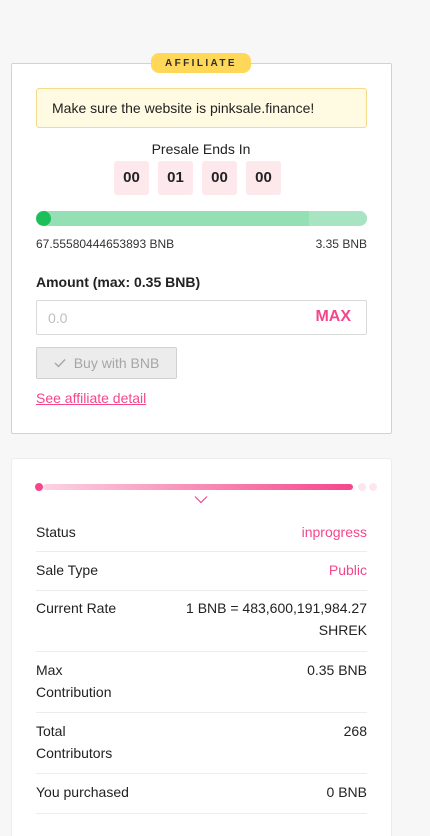  Describe the element at coordinates (131, 178) in the screenshot. I see `timer-days: 00` at that location.